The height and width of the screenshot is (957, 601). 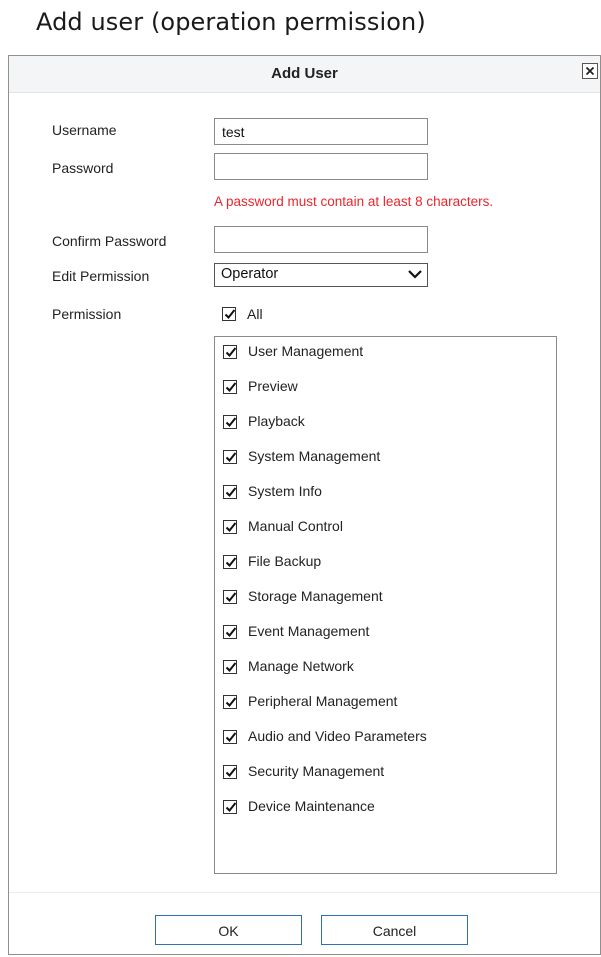 I want to click on permission-item: File Backup, so click(x=385, y=562).